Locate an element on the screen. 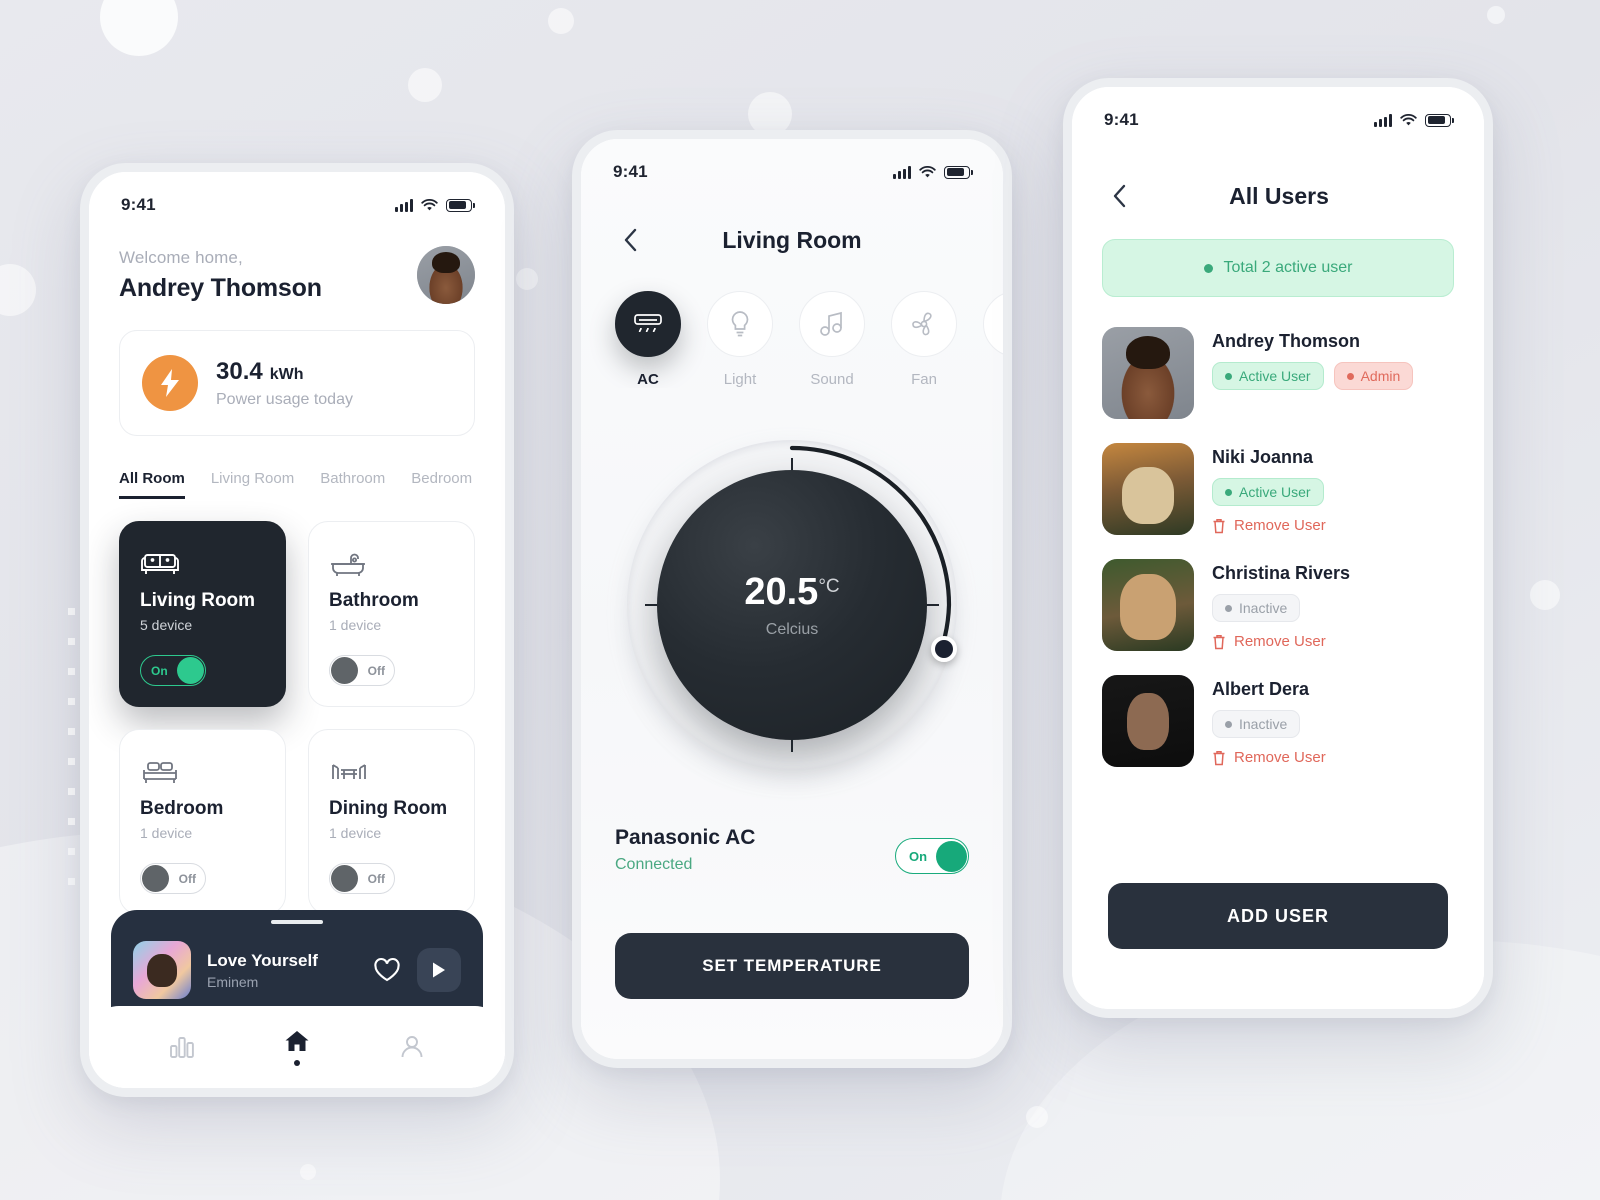 This screenshot has width=1600, height=1200. room-card-bedroom: Bedroom 1 device Off is located at coordinates (202, 822).